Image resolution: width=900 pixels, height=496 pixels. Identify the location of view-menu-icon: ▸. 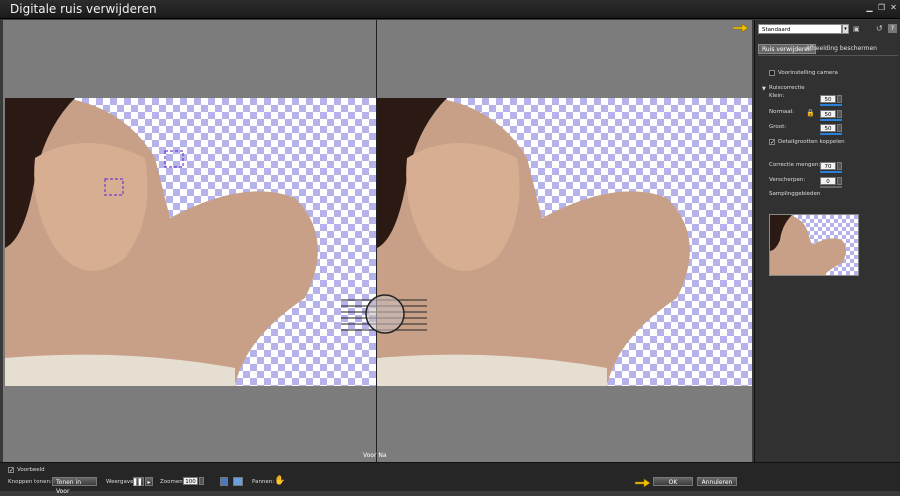
(149, 481).